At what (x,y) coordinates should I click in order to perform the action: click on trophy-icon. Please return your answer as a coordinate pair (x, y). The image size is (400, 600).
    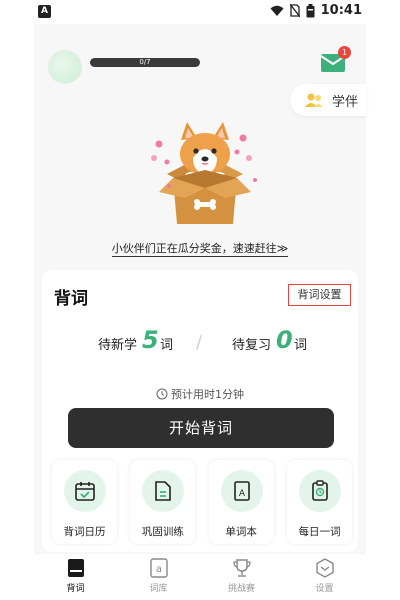
    Looking at the image, I should click on (241, 568).